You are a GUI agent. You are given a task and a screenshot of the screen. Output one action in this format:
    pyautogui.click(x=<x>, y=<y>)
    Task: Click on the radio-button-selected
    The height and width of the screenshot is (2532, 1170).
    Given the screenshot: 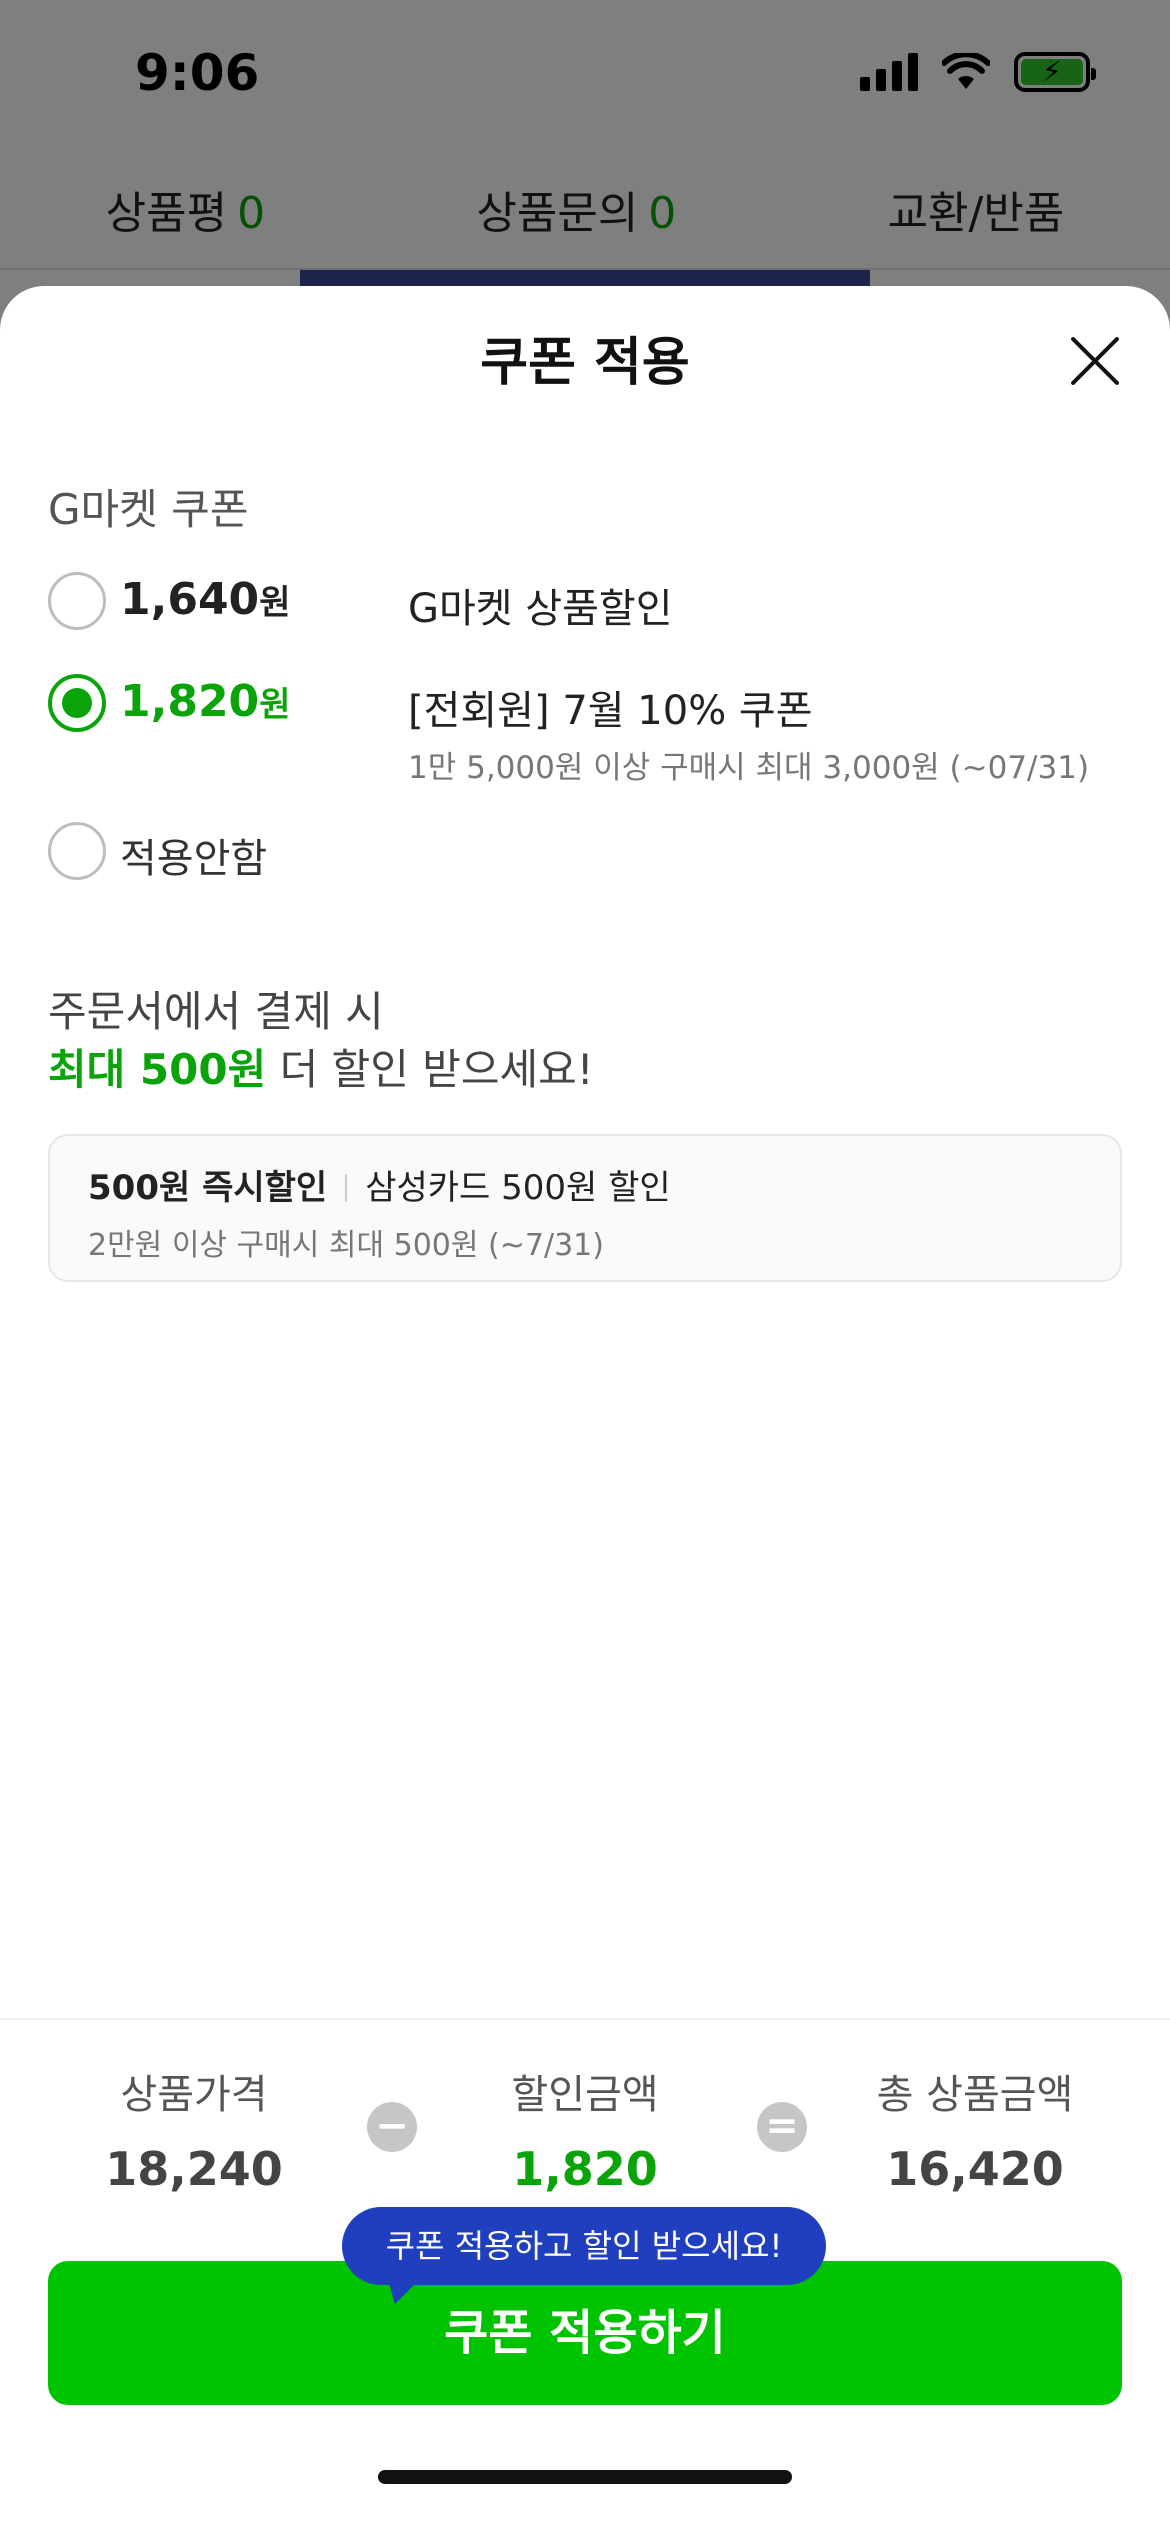 What is the action you would take?
    pyautogui.click(x=77, y=703)
    